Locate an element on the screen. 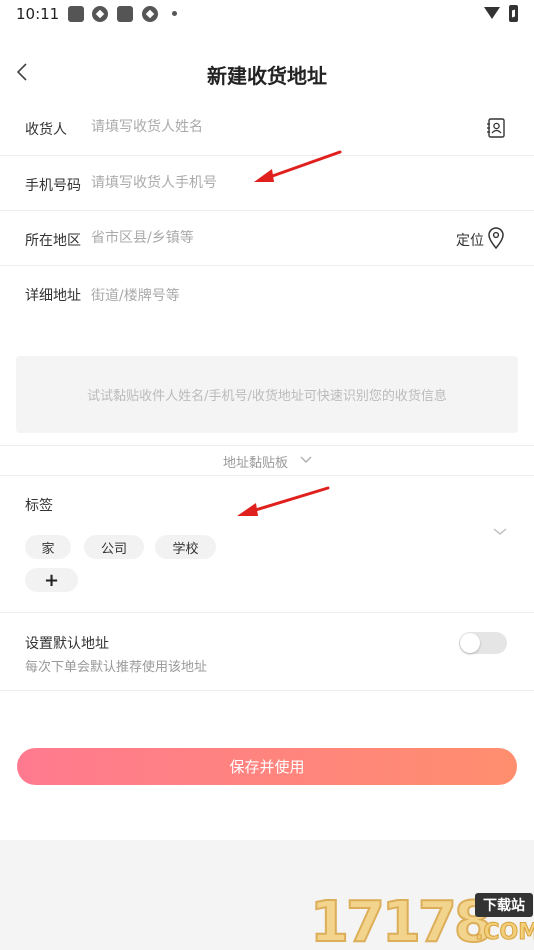 The height and width of the screenshot is (950, 534). clipboard-label: 地址黏贴板 is located at coordinates (256, 463).